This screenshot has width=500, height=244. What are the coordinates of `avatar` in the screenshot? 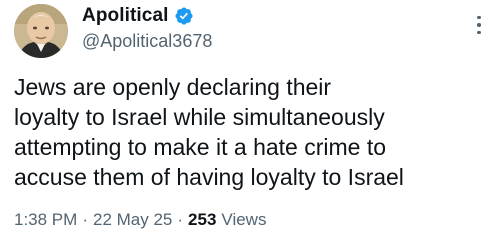 It's located at (41, 31).